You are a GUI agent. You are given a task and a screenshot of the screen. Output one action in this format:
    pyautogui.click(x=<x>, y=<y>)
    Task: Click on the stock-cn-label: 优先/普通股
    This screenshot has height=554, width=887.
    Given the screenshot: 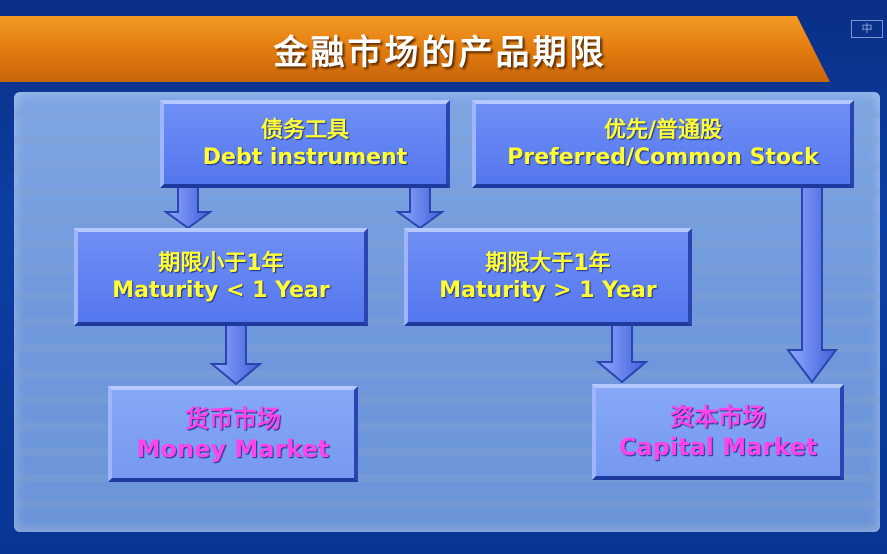 What is the action you would take?
    pyautogui.click(x=663, y=130)
    